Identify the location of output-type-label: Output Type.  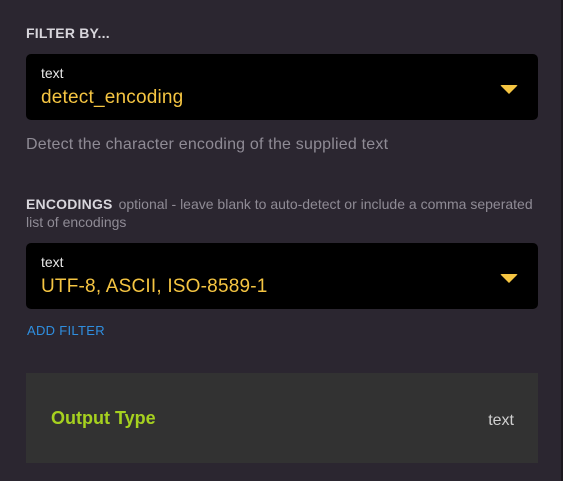
(103, 418).